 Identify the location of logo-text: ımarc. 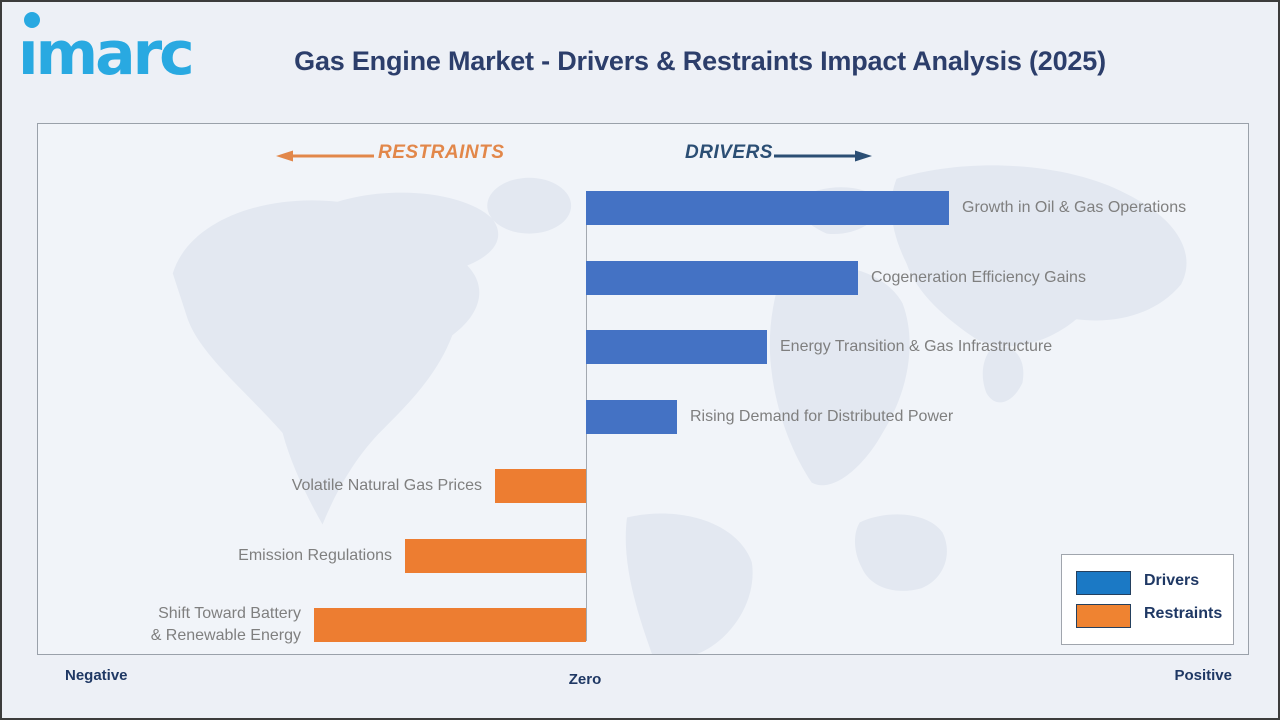
(106, 54).